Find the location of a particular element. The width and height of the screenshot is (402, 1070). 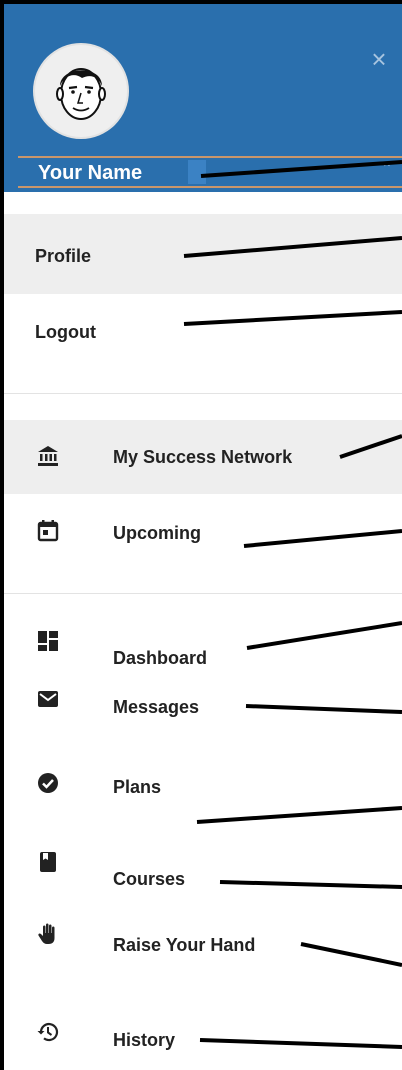

account-menu-logout: Logout is located at coordinates (203, 334).